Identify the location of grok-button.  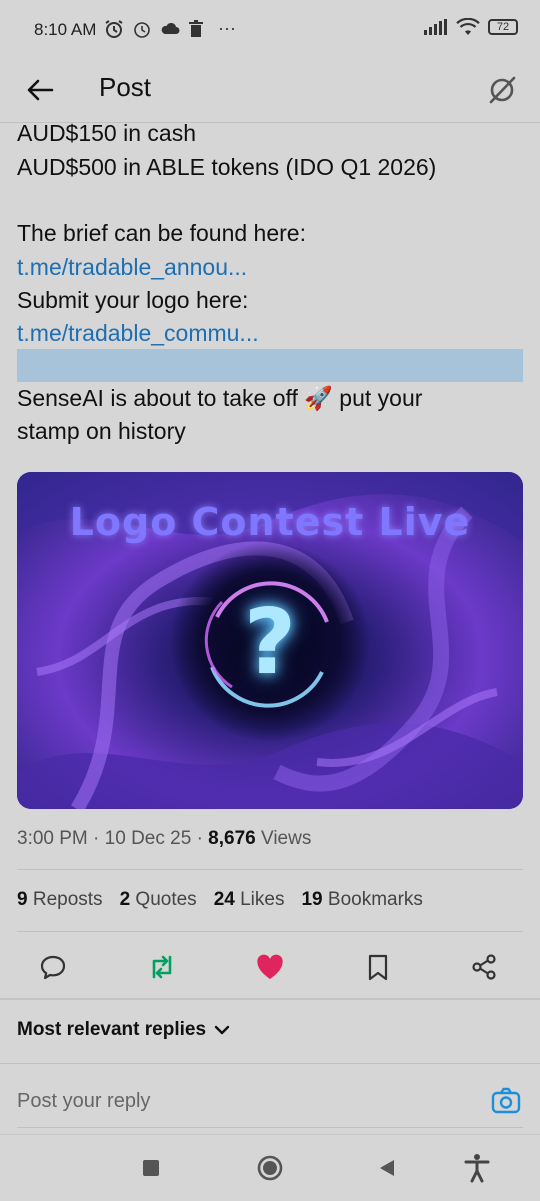
(502, 90).